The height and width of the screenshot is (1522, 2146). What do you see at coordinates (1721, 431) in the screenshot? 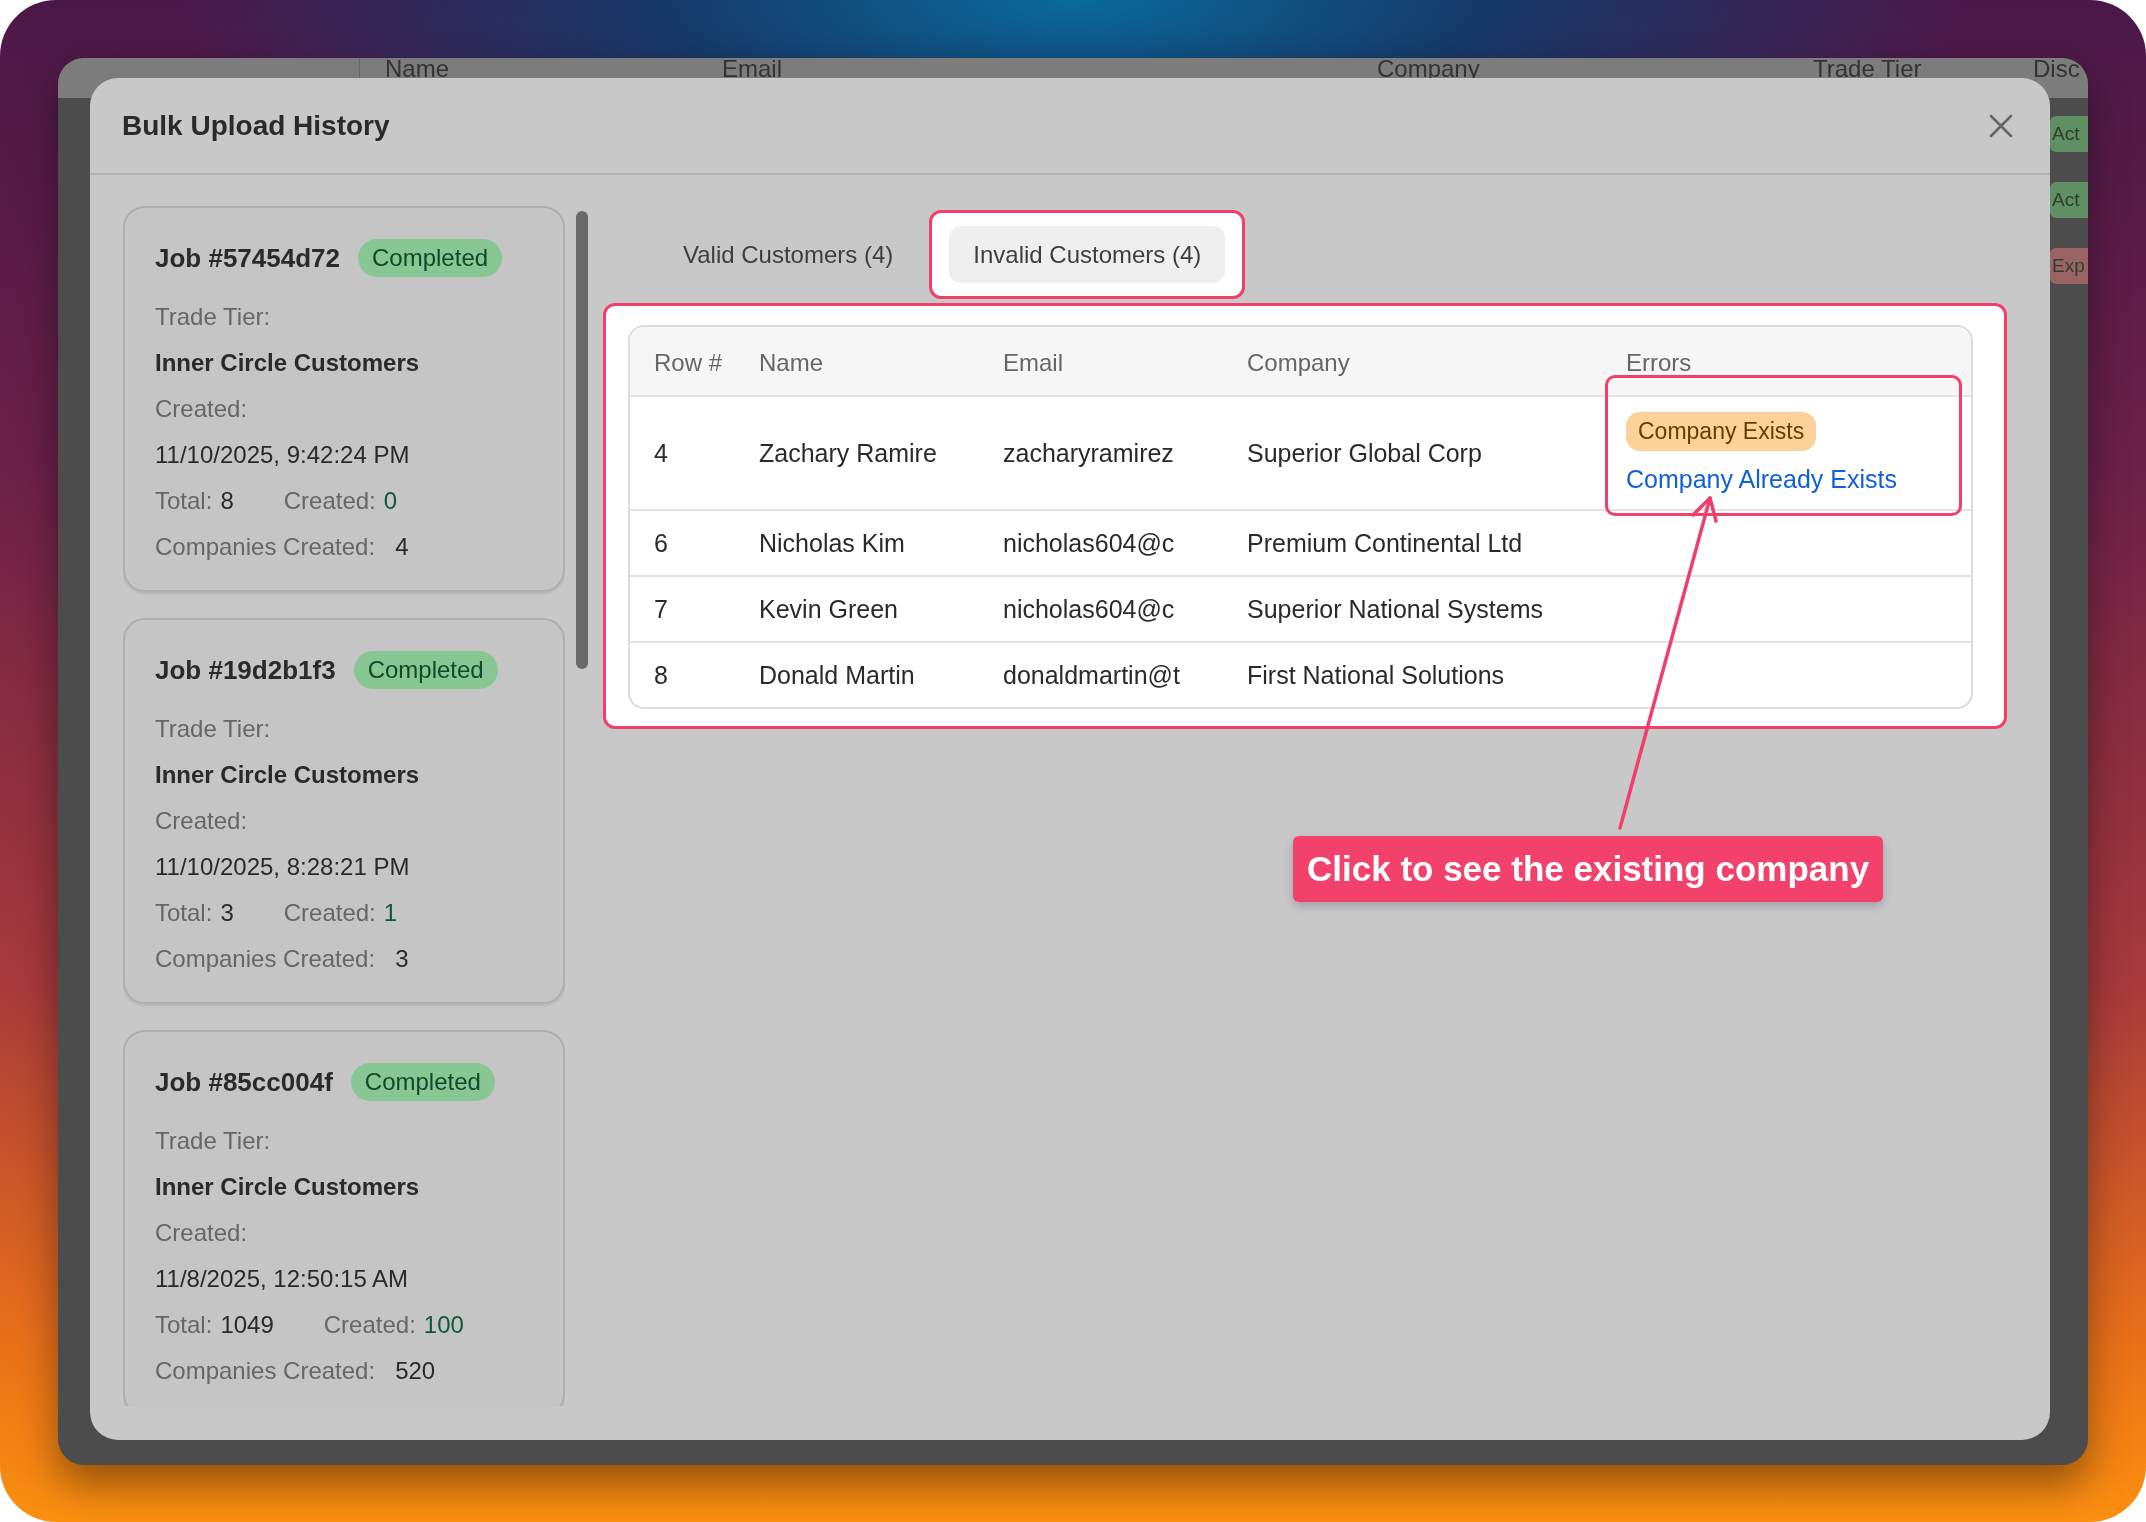
I see `error-badge: Company Exists` at bounding box center [1721, 431].